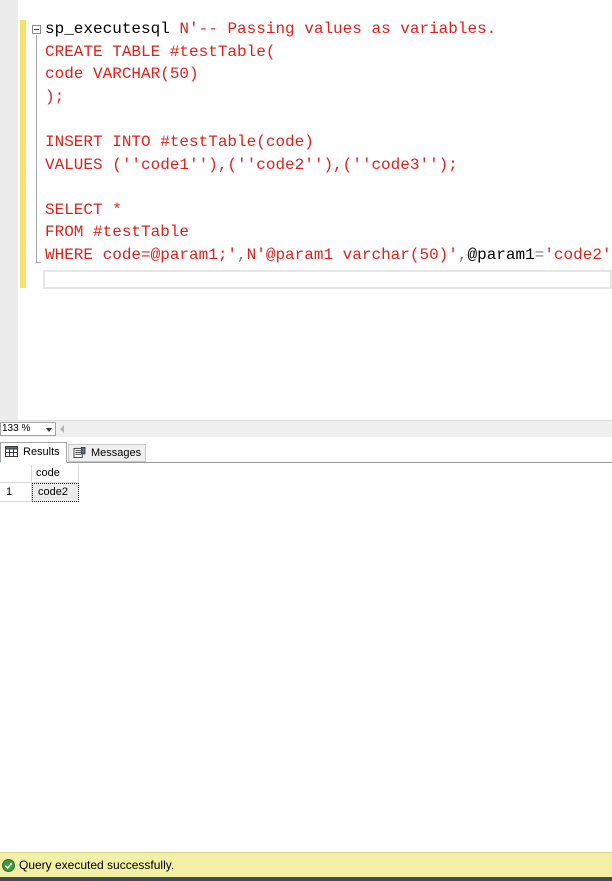 This screenshot has height=881, width=612. What do you see at coordinates (41, 452) in the screenshot?
I see `tab-results-label: Results` at bounding box center [41, 452].